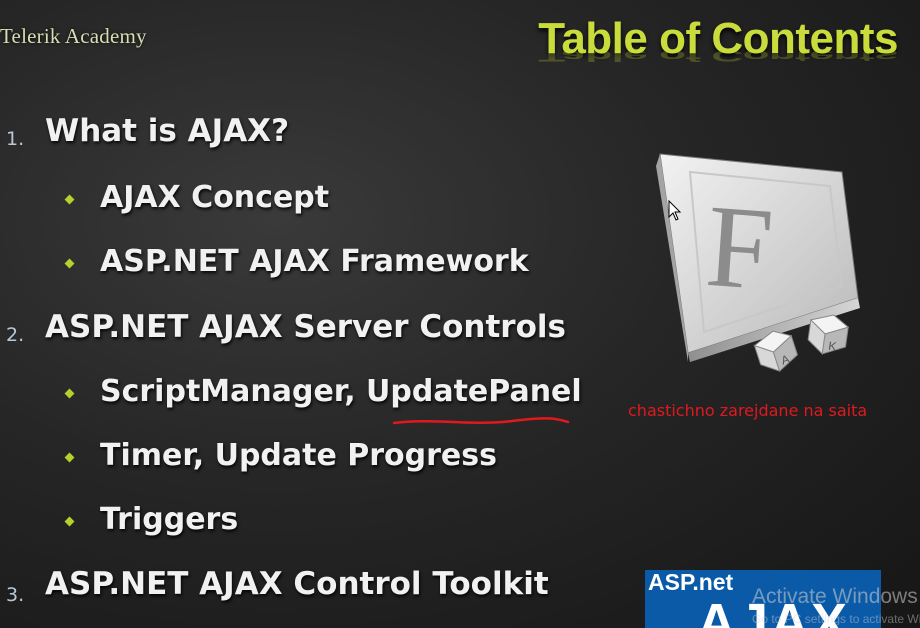 The width and height of the screenshot is (920, 628). What do you see at coordinates (675, 210) in the screenshot?
I see `mouse-cursor-icon` at bounding box center [675, 210].